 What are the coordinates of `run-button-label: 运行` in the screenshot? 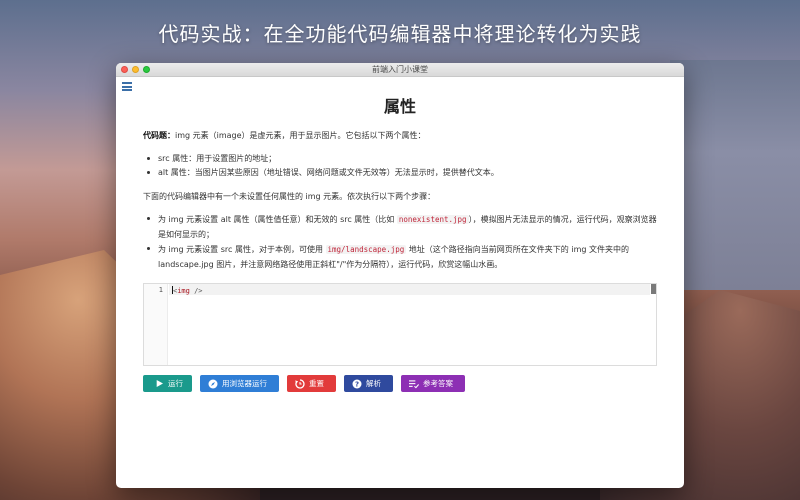 It's located at (175, 383).